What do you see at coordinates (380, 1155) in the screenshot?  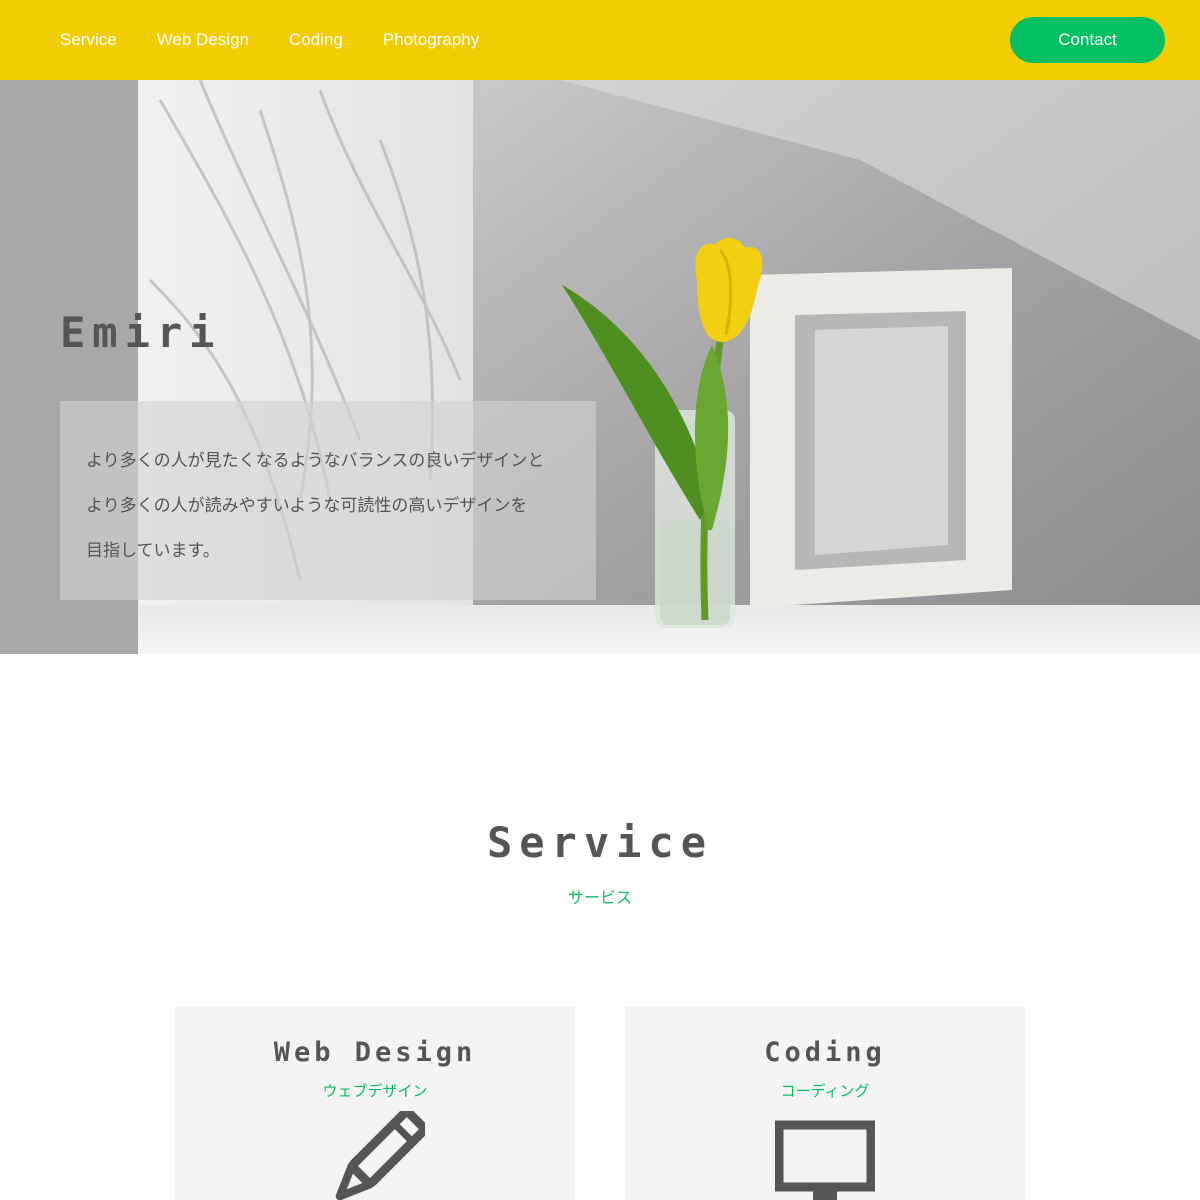 I see `pencil-icon` at bounding box center [380, 1155].